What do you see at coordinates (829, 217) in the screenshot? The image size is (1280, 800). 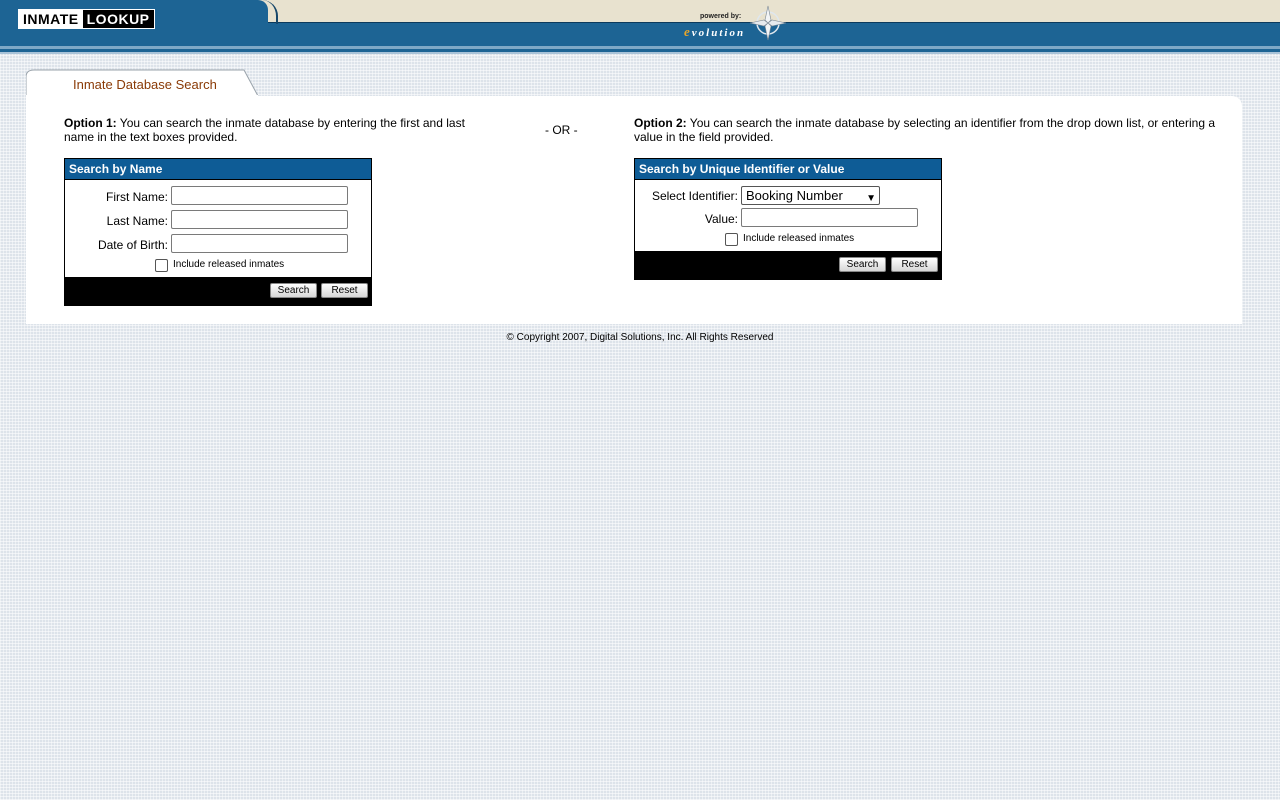 I see `identifier-value-field` at bounding box center [829, 217].